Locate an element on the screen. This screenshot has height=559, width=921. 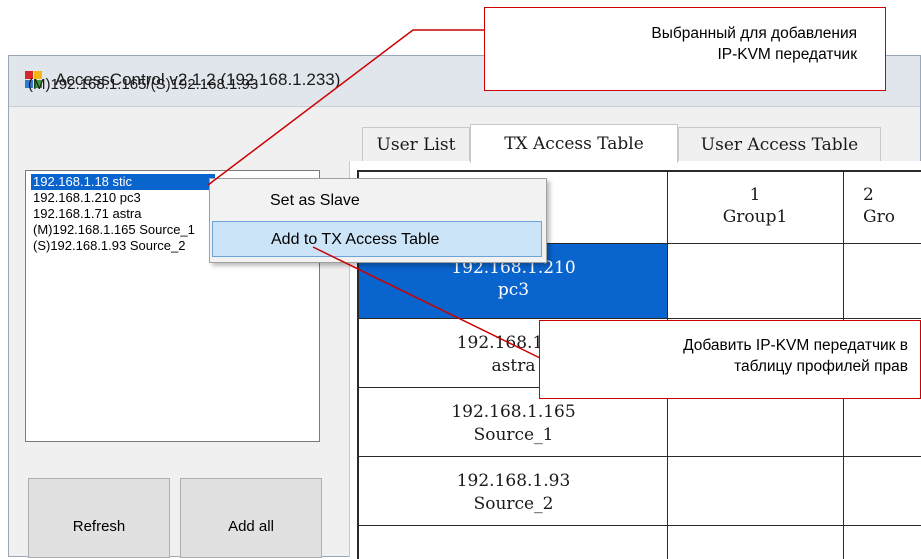
callout-line: Выбранный для добавления is located at coordinates (754, 33).